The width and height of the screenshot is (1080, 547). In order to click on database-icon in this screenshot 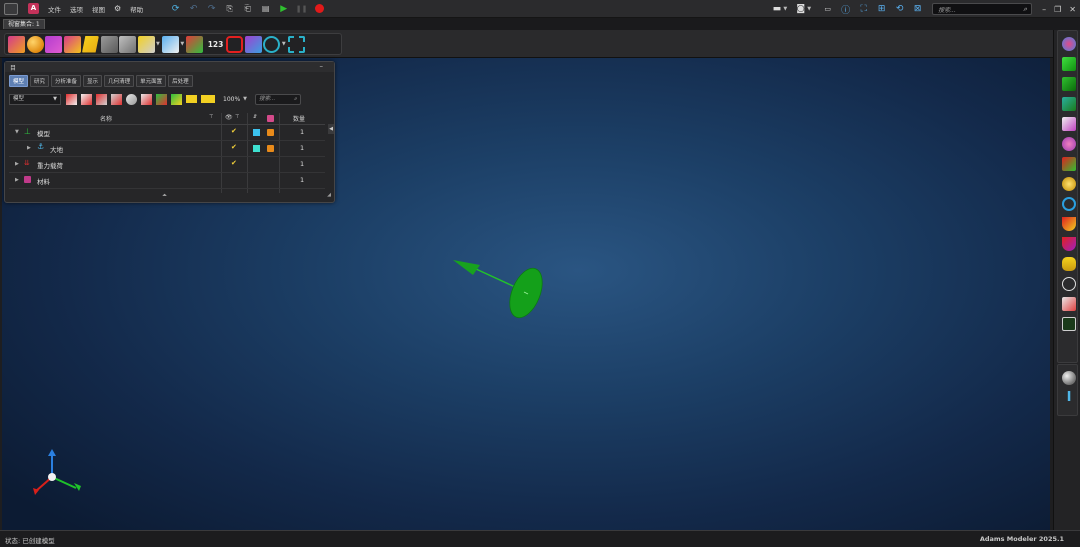, I will do `click(1069, 264)`.